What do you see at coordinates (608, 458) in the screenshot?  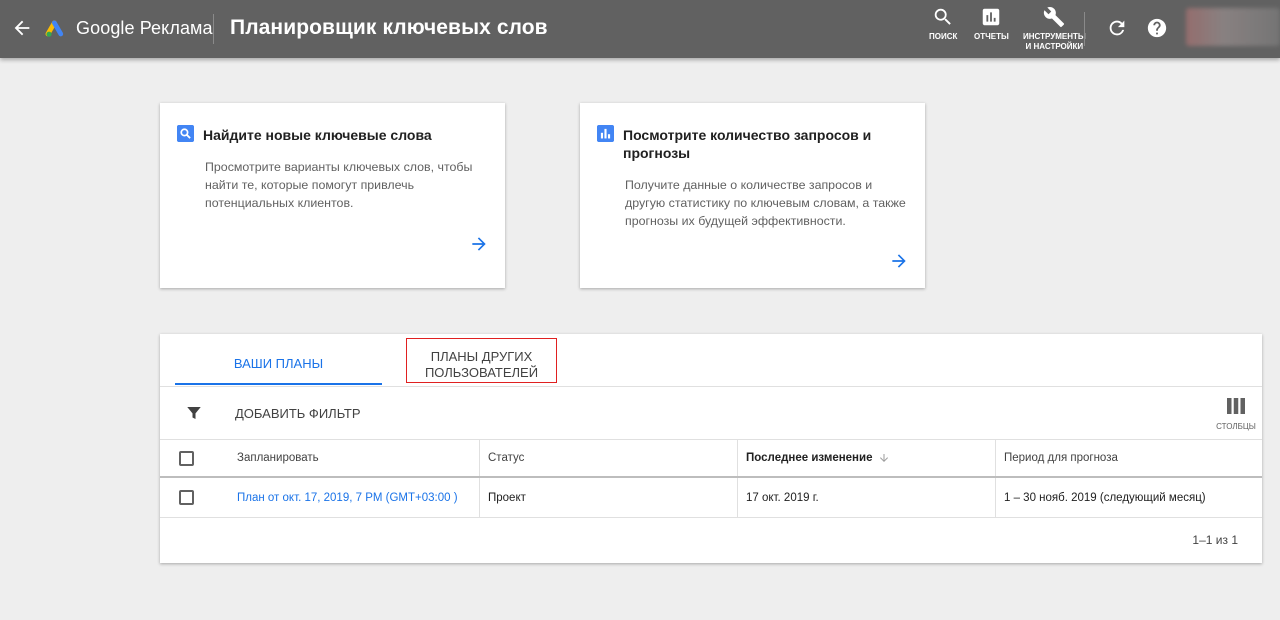 I see `column-header-status: Статус` at bounding box center [608, 458].